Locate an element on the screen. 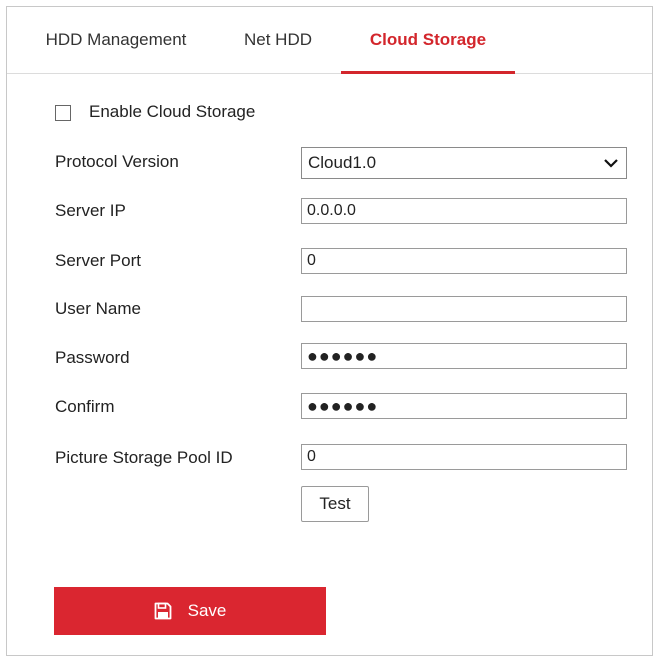 The image size is (659, 662). user-name-label: User Name is located at coordinates (98, 308).